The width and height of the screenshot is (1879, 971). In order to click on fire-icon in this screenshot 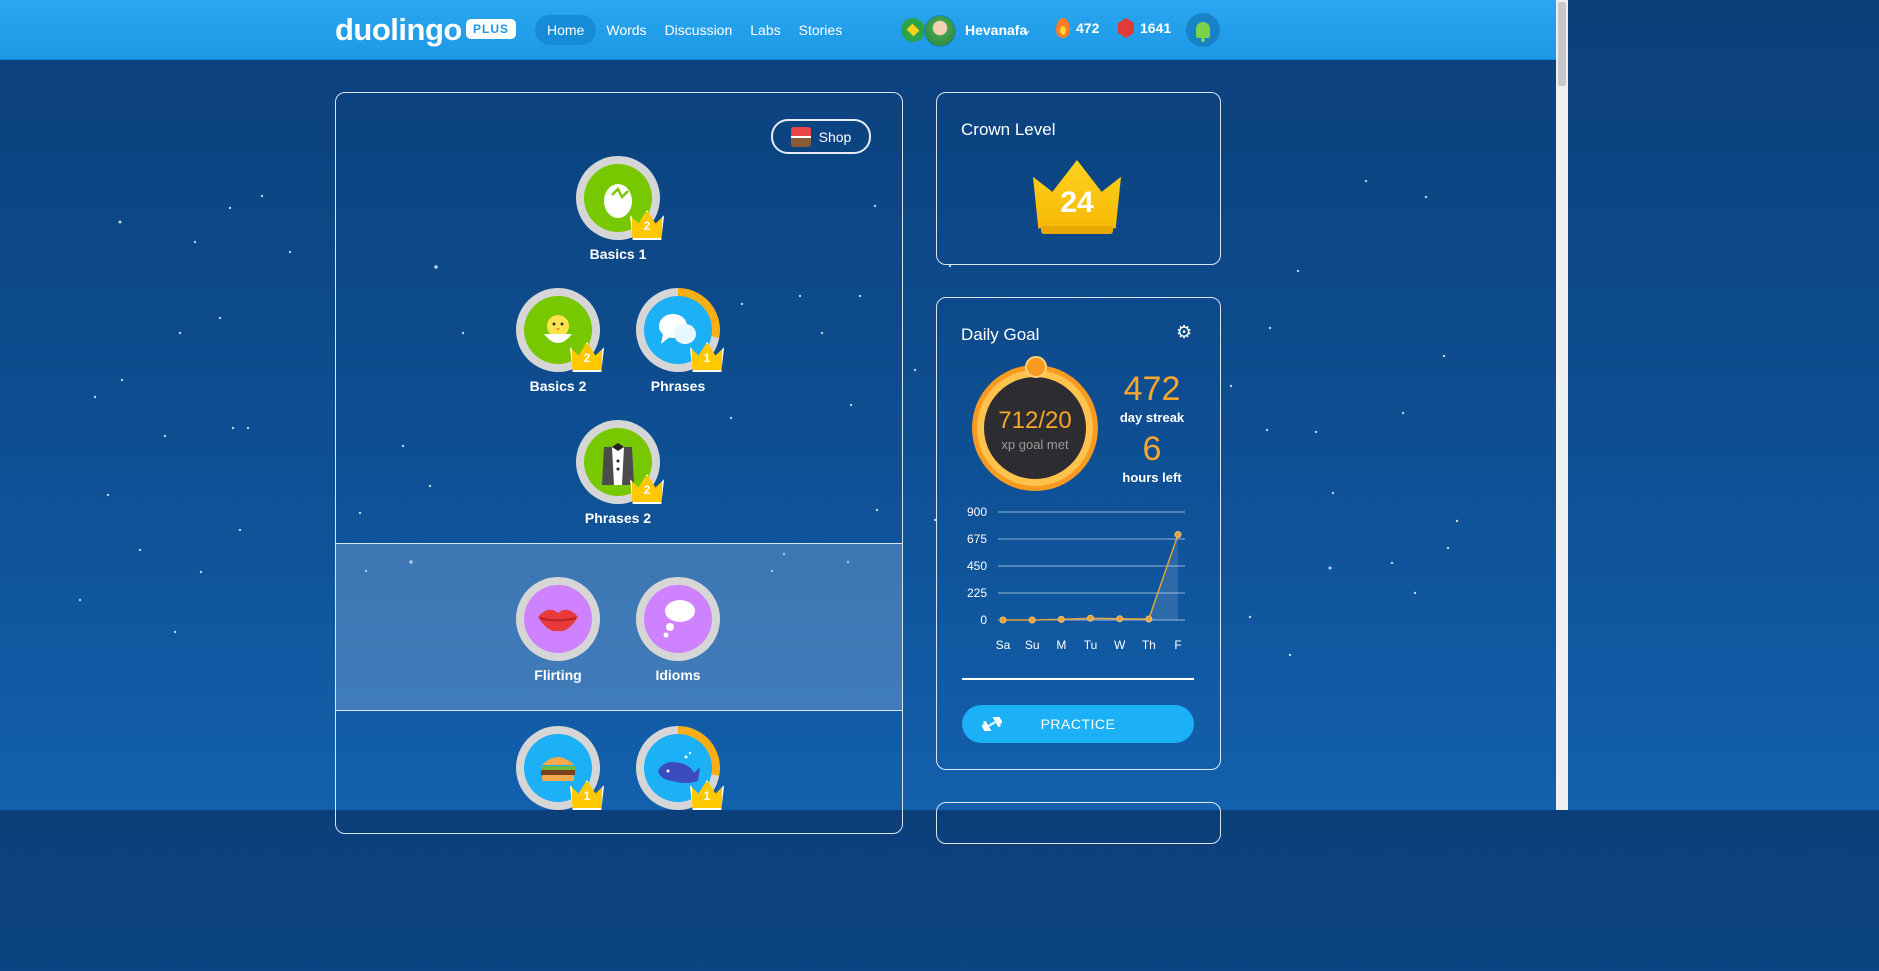, I will do `click(1063, 28)`.